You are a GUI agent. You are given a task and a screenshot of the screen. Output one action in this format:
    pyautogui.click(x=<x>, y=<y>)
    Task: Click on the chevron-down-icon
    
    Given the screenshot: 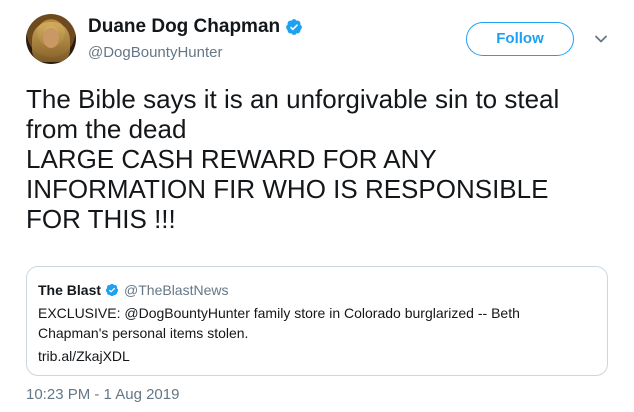 What is the action you would take?
    pyautogui.click(x=601, y=39)
    